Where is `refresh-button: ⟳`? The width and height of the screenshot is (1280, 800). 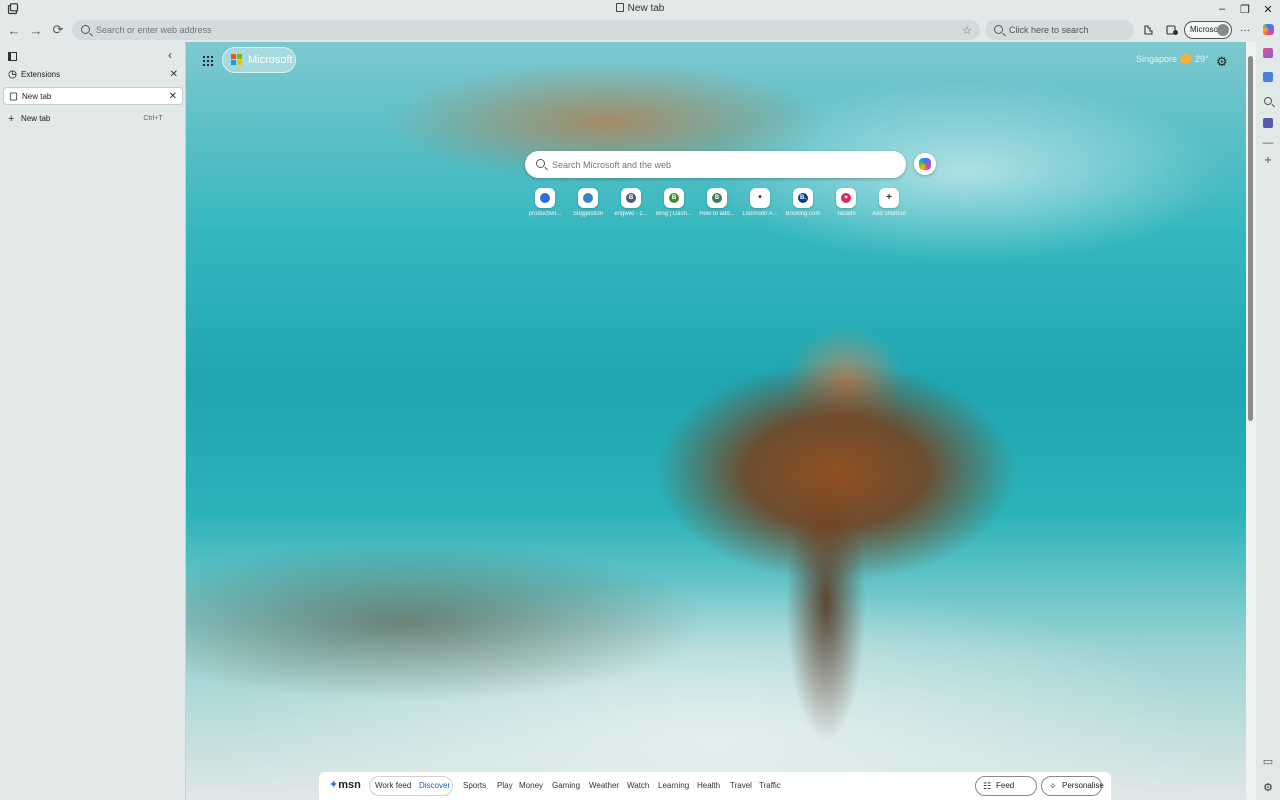 refresh-button: ⟳ is located at coordinates (58, 30).